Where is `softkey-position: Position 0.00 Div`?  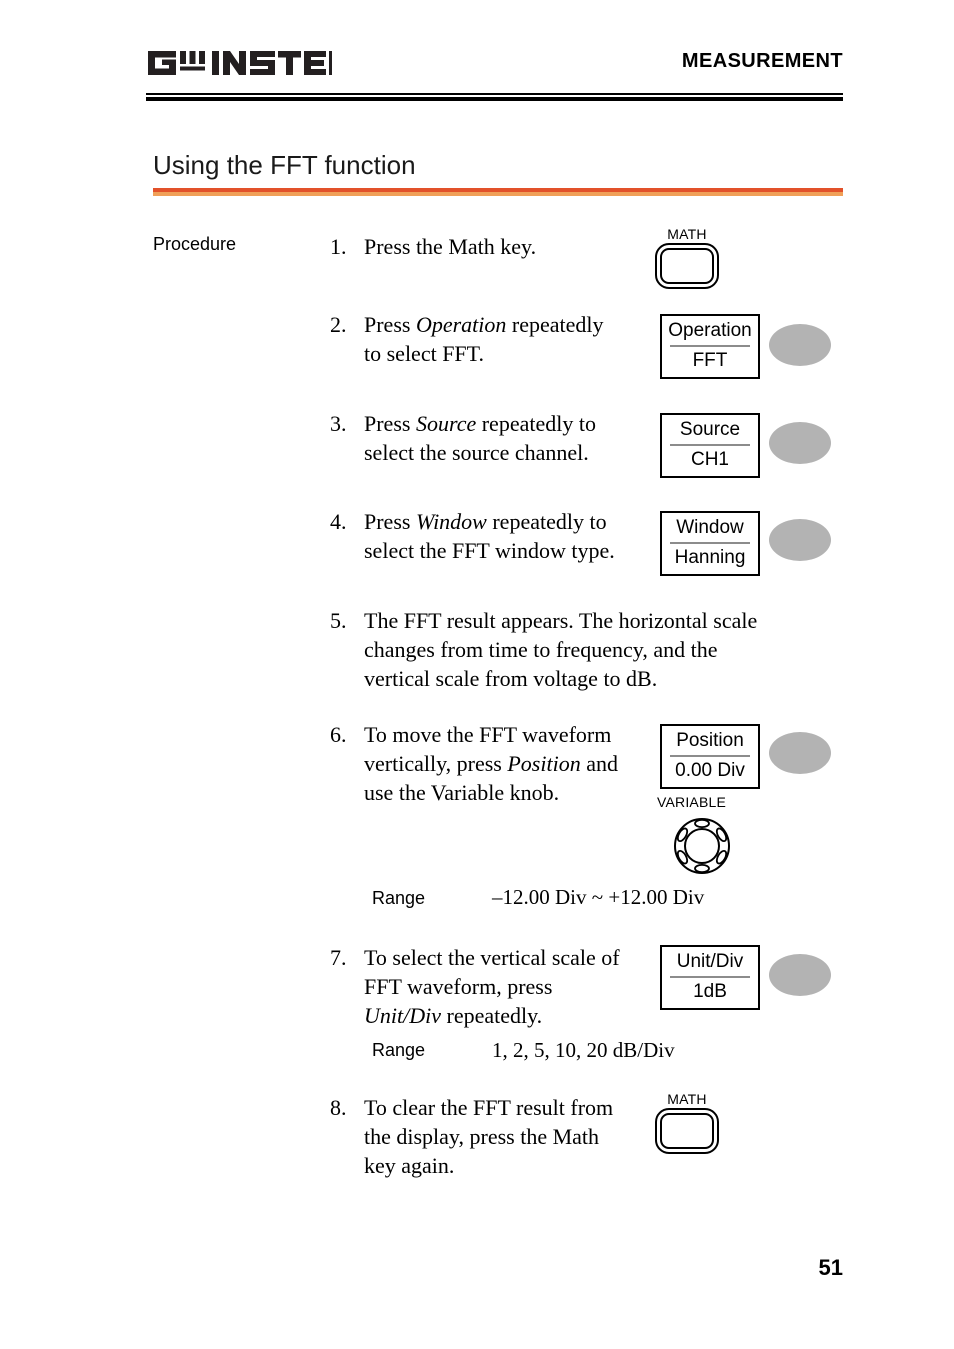 softkey-position: Position 0.00 Div is located at coordinates (710, 756).